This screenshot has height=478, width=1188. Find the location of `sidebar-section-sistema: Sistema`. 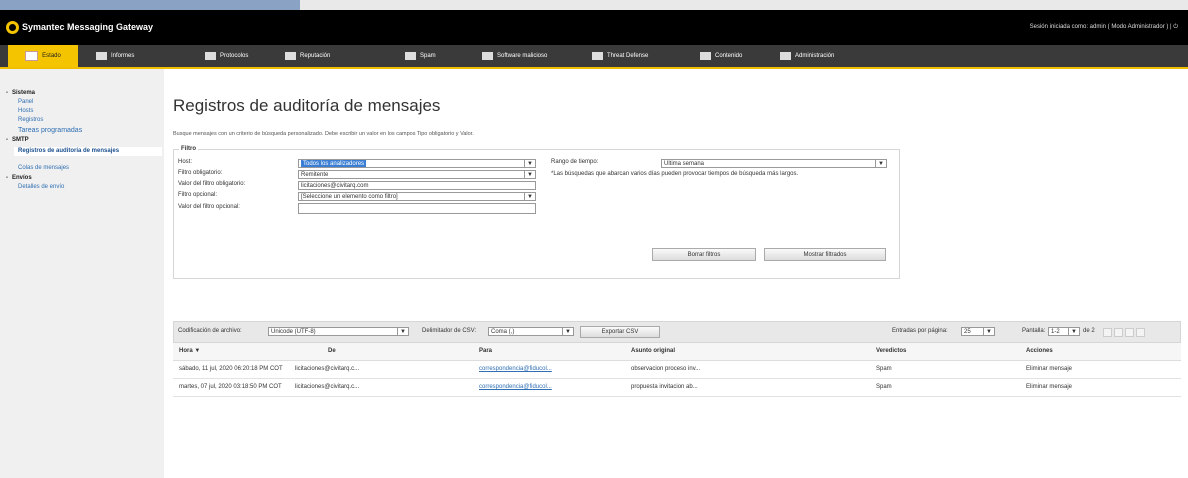

sidebar-section-sistema: Sistema is located at coordinates (20, 93).